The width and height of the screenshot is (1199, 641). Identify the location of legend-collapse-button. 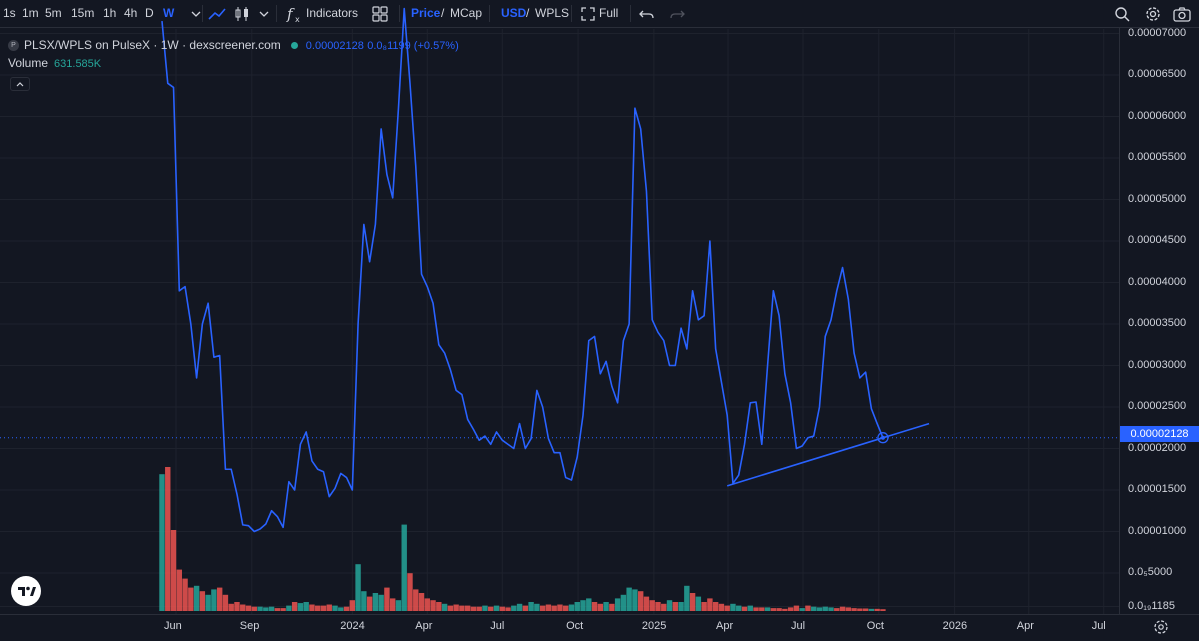
(20, 84).